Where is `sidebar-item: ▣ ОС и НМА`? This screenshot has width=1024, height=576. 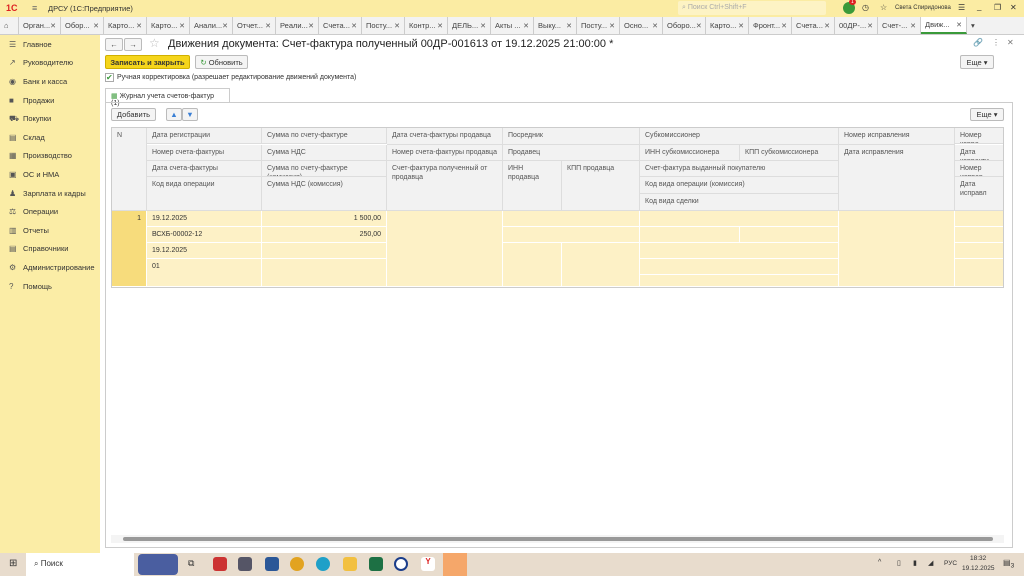
sidebar-item: ▣ ОС и НМА is located at coordinates (50, 174).